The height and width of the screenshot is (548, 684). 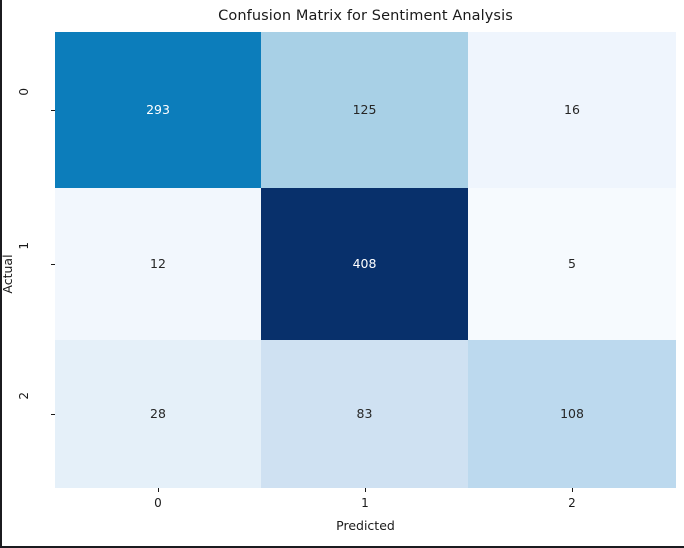 I want to click on y-tick-label-0: 0, so click(x=24, y=92).